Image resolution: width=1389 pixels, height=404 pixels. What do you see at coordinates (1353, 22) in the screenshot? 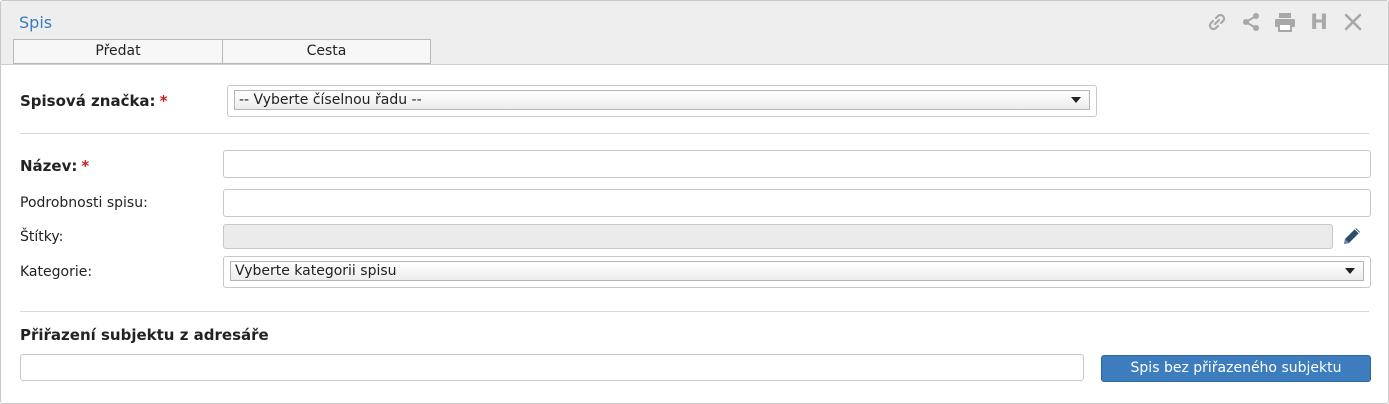
I see `close-icon` at bounding box center [1353, 22].